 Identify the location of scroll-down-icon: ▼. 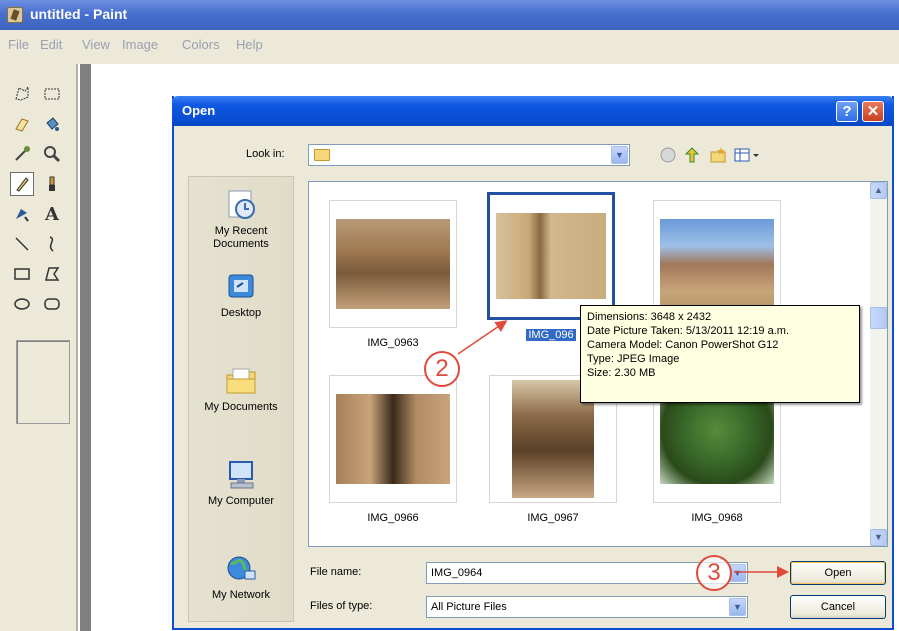
(878, 537).